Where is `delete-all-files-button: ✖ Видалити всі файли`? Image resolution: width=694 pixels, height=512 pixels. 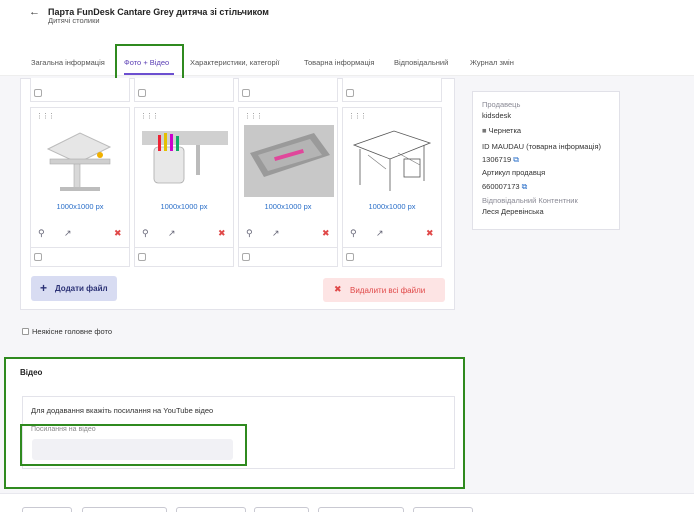
delete-all-files-button: ✖ Видалити всі файли is located at coordinates (384, 290).